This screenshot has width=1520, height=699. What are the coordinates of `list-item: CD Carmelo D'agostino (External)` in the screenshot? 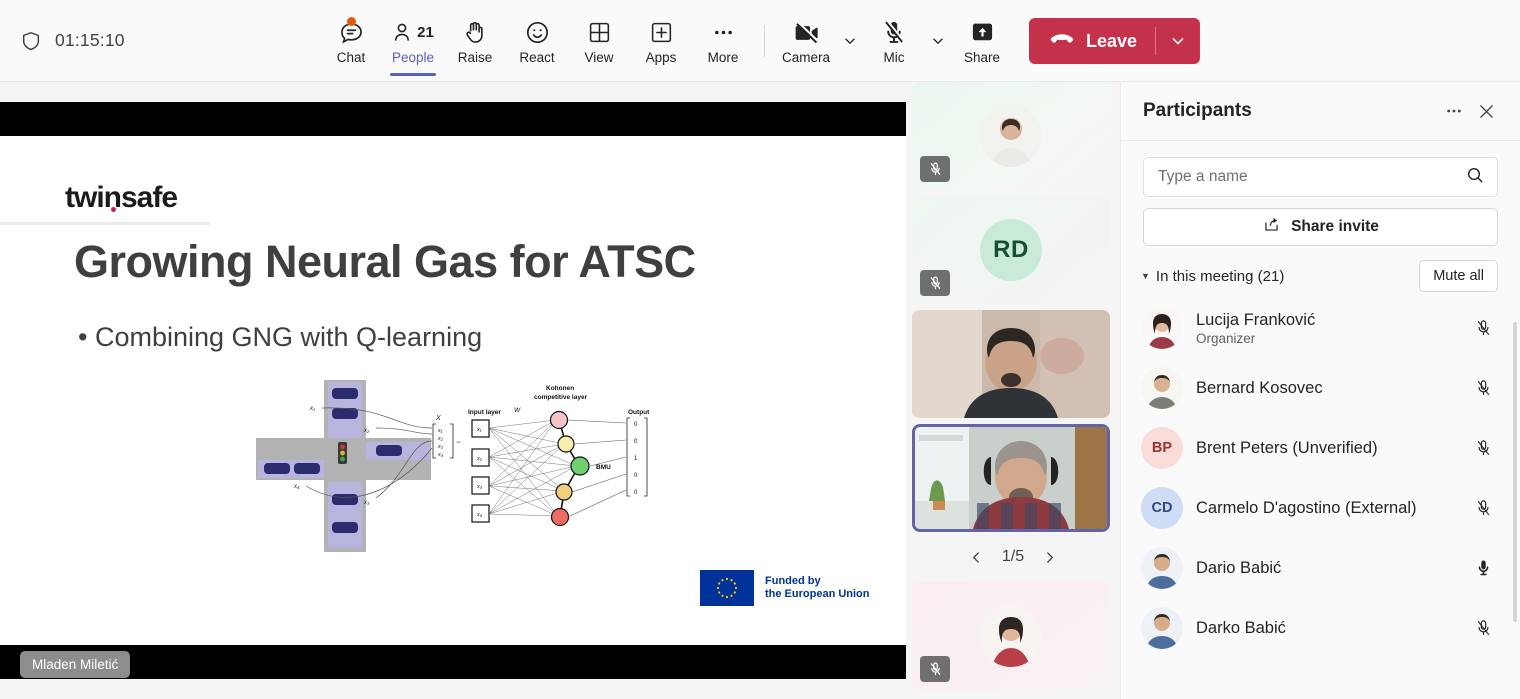 It's located at (1323, 508).